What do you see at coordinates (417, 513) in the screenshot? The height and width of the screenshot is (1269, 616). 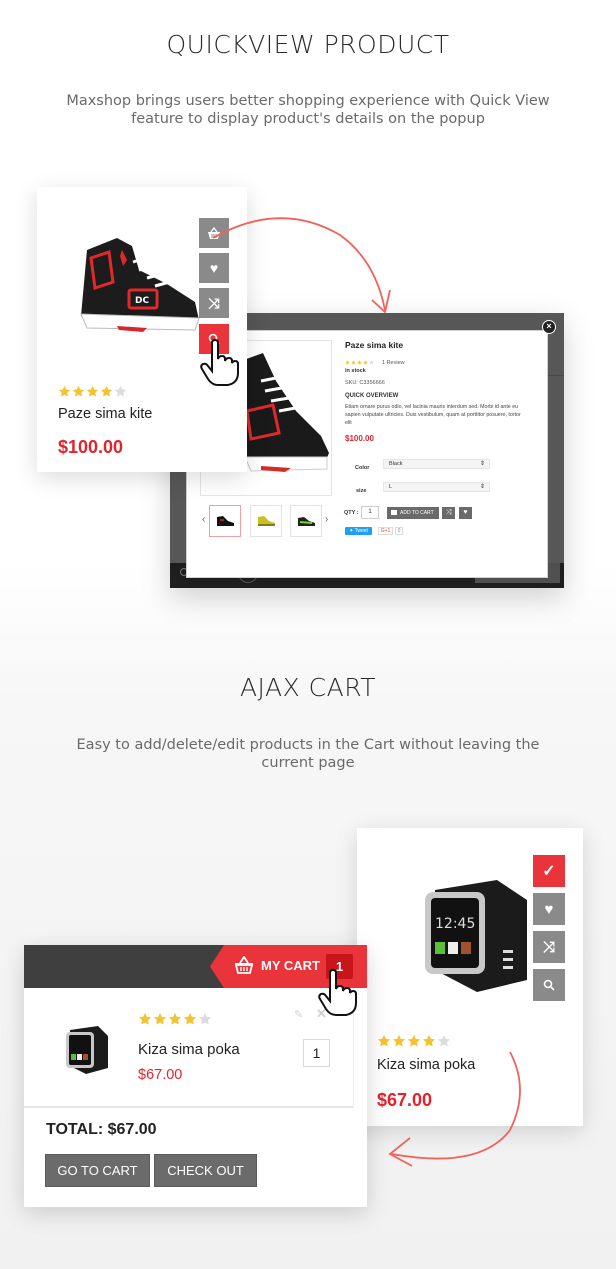 I see `add-to-cart-label: ADD TO CART` at bounding box center [417, 513].